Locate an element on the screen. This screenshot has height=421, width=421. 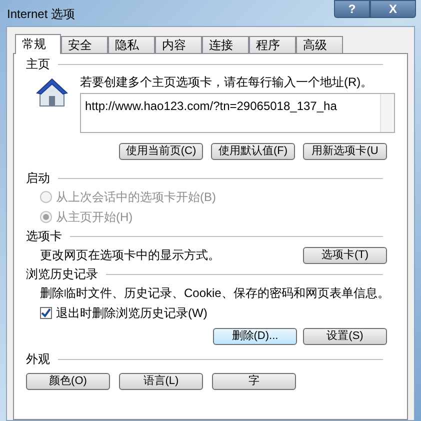
tab: 常规 is located at coordinates (38, 44).